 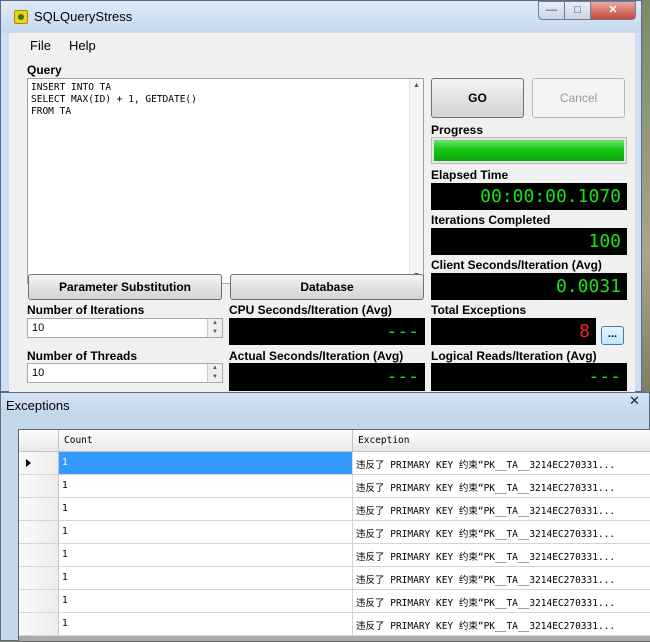 What do you see at coordinates (44, 70) in the screenshot?
I see `query-label: Query` at bounding box center [44, 70].